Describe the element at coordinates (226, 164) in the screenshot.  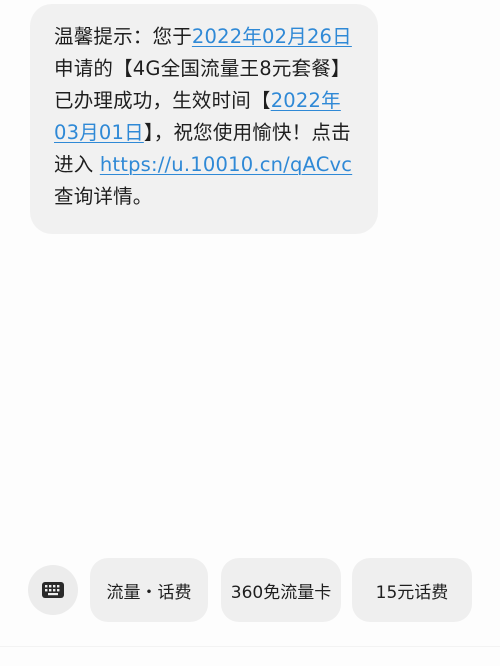
I see `url-link: https://u.10010.cn/qACvc` at that location.